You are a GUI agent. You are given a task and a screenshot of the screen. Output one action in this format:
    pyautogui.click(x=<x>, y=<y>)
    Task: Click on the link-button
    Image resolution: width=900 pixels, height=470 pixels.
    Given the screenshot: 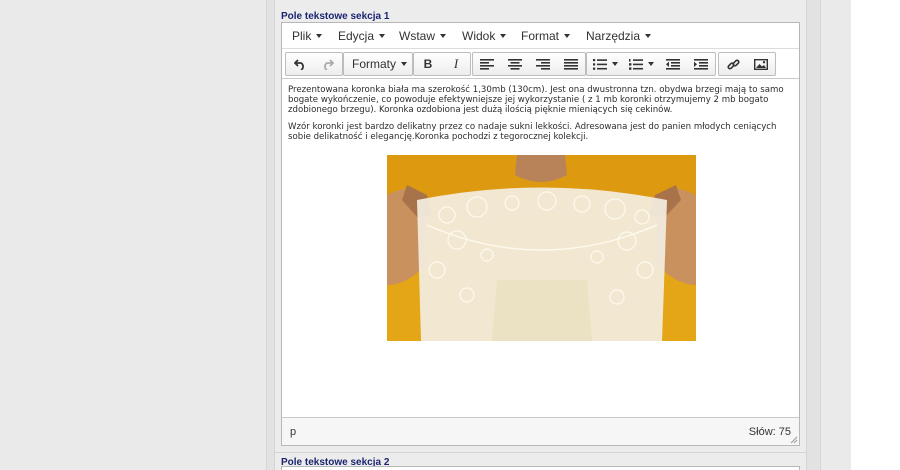 What is the action you would take?
    pyautogui.click(x=733, y=64)
    